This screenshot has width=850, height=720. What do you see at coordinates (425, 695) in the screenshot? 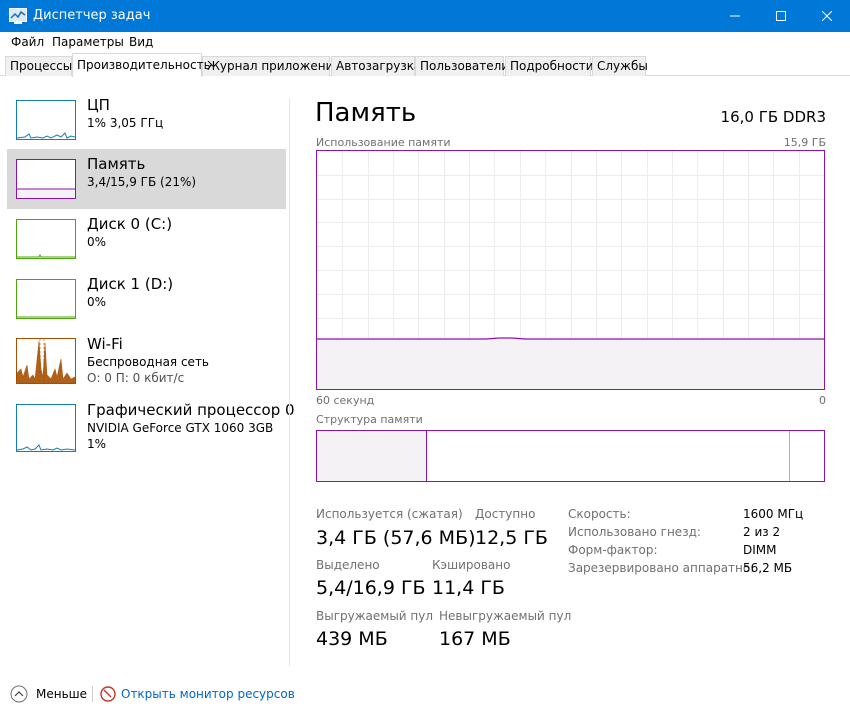
I see `footer: Меньше Открыть монитор ресурсов` at bounding box center [425, 695].